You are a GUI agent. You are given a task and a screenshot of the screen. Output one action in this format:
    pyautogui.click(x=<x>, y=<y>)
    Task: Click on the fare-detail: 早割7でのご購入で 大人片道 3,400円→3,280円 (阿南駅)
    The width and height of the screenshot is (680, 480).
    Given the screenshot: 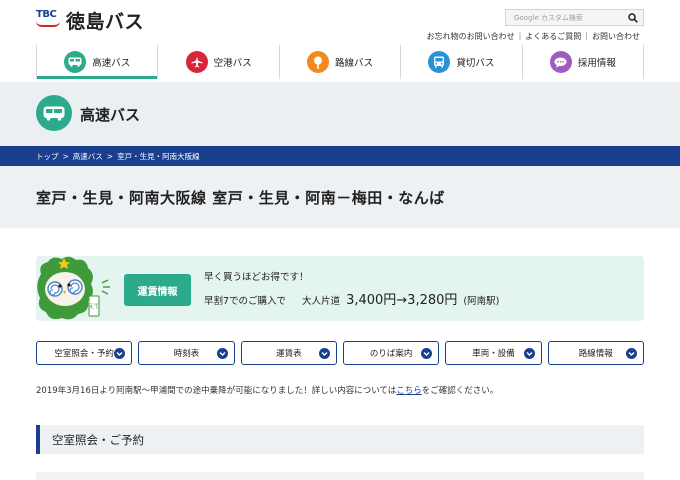 What is the action you would take?
    pyautogui.click(x=351, y=298)
    